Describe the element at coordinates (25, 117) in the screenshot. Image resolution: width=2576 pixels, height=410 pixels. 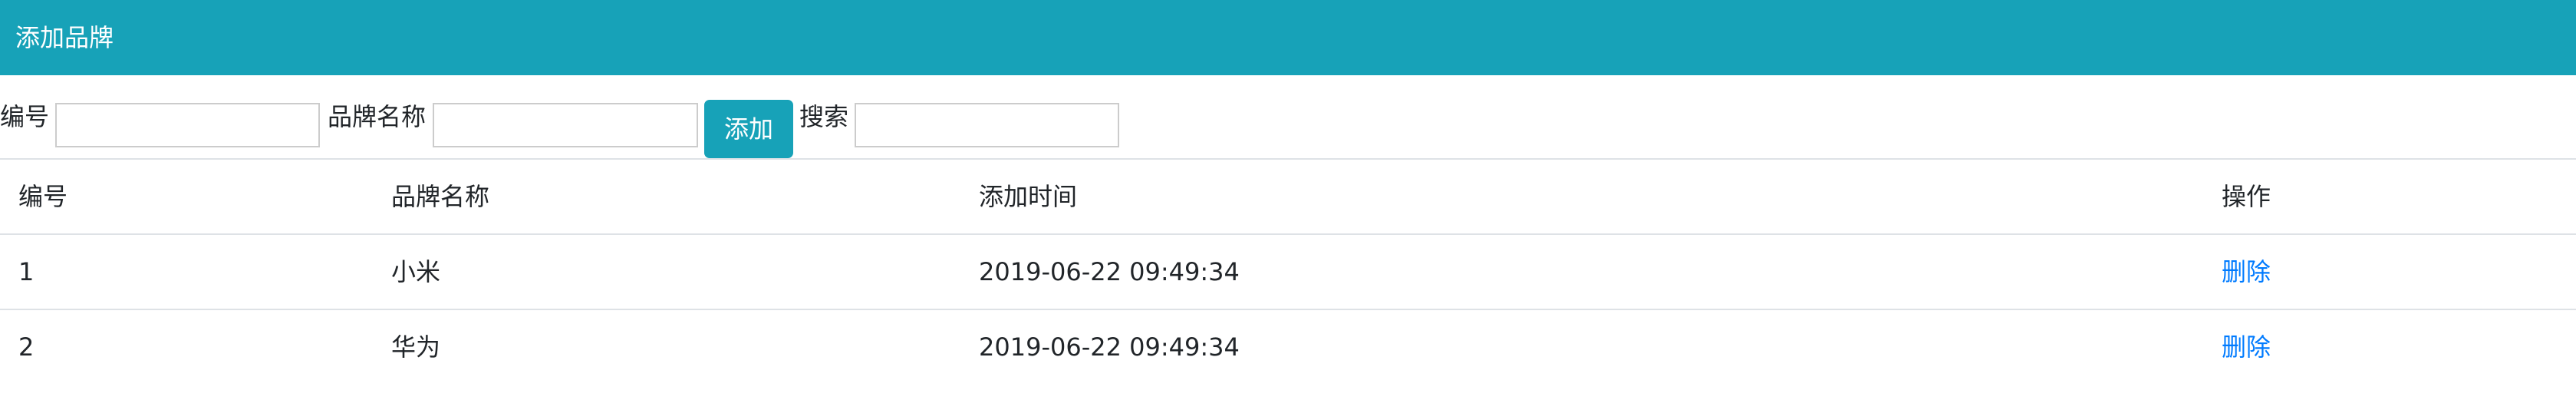
I see `id-label: 编号` at that location.